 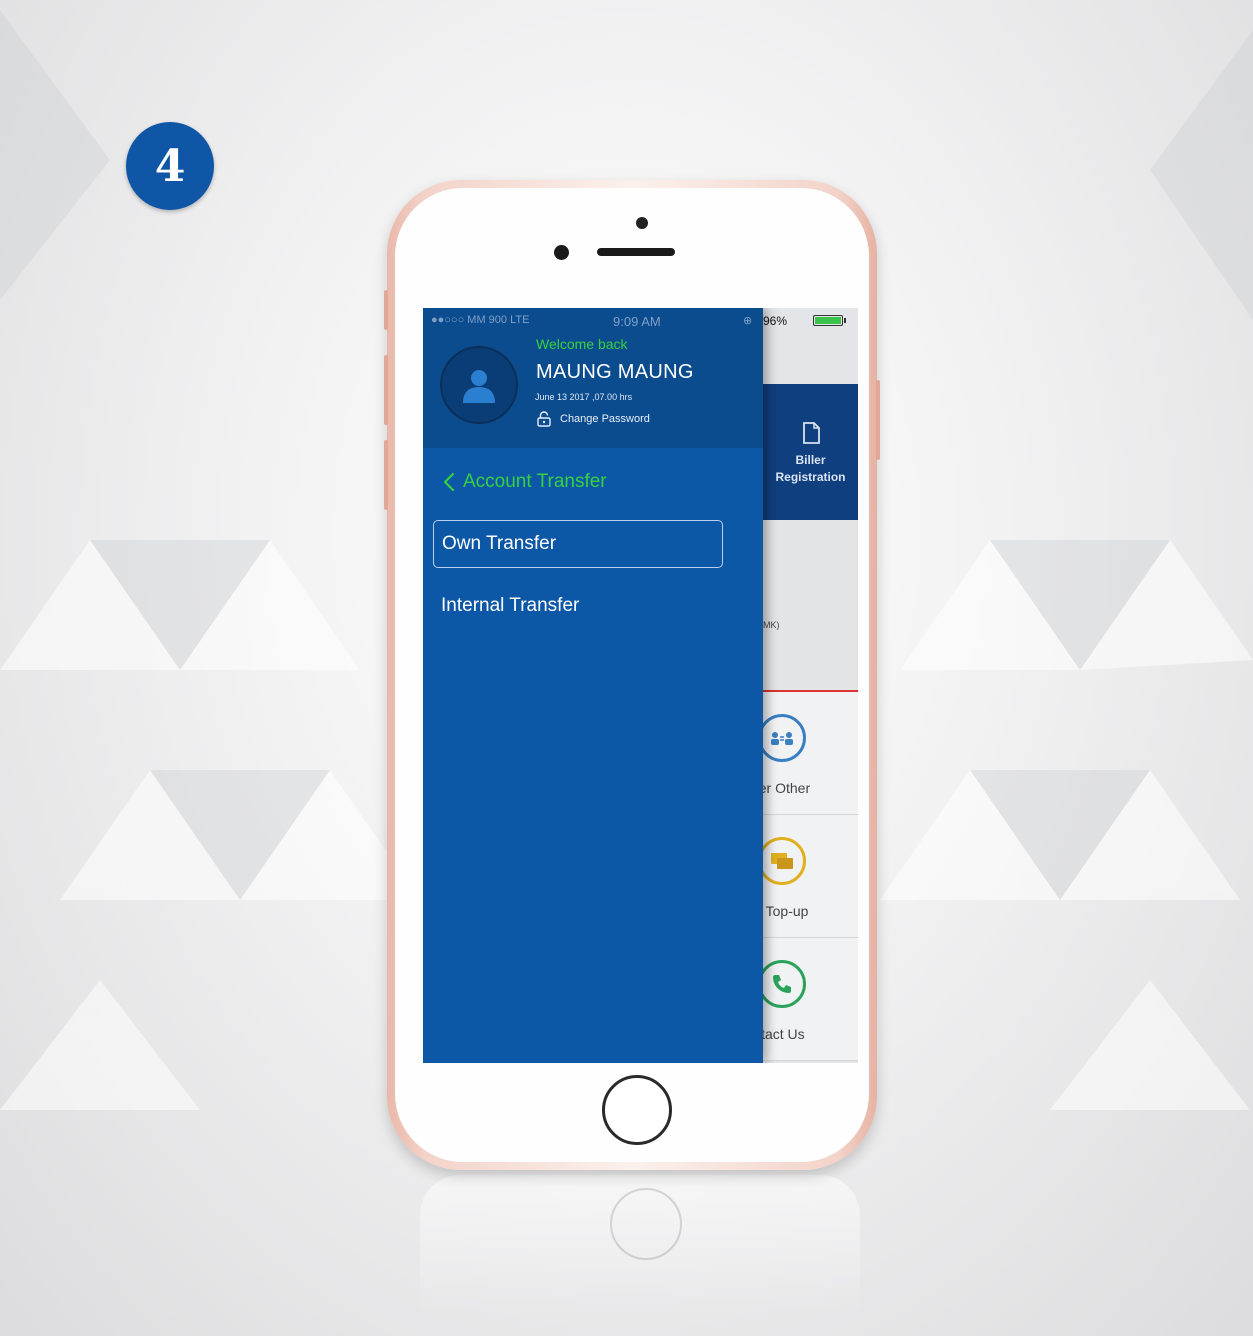 I want to click on menu-item-internal-transfer: Internal Transfer, so click(x=578, y=606).